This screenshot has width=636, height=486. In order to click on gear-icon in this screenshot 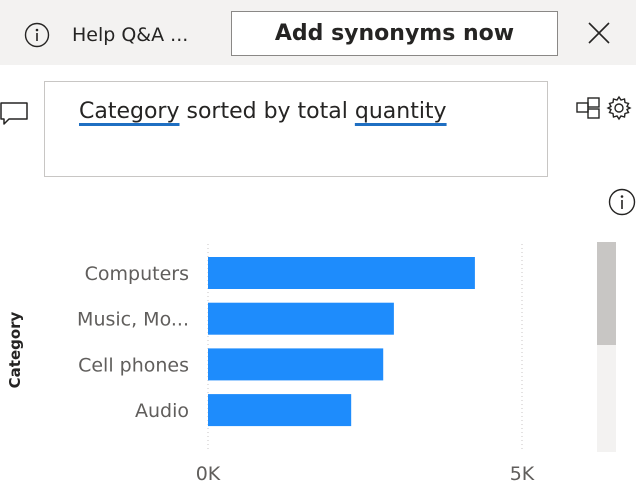, I will do `click(619, 108)`.